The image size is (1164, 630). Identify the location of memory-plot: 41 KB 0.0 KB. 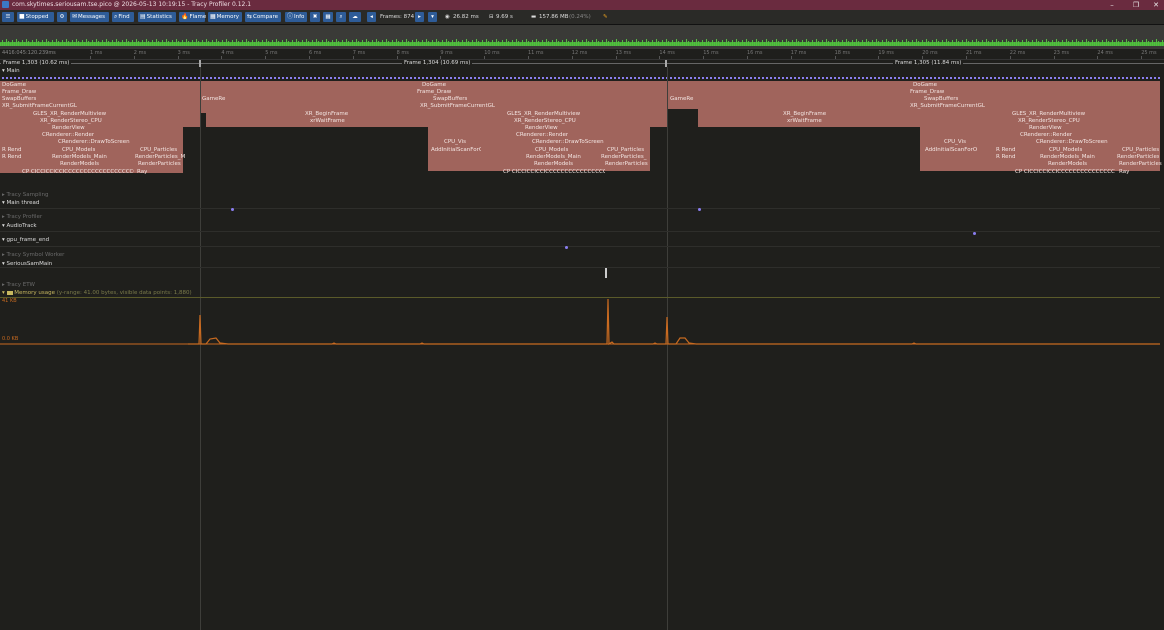
(582, 324).